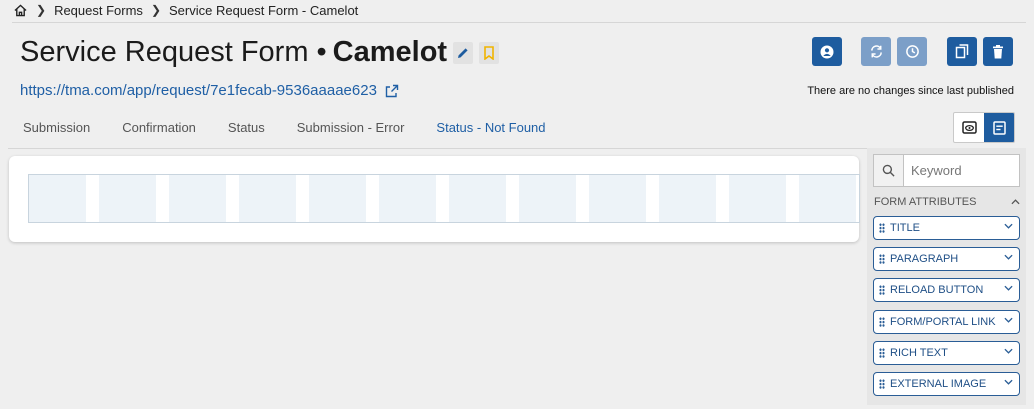 This screenshot has height=409, width=1034. Describe the element at coordinates (390, 52) in the screenshot. I see `page-title-name: Camelot` at that location.